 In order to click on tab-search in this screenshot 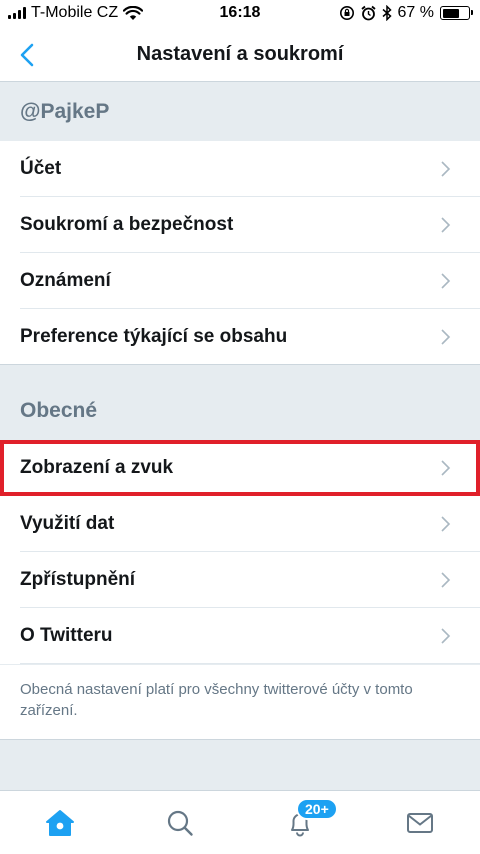, I will do `click(180, 823)`.